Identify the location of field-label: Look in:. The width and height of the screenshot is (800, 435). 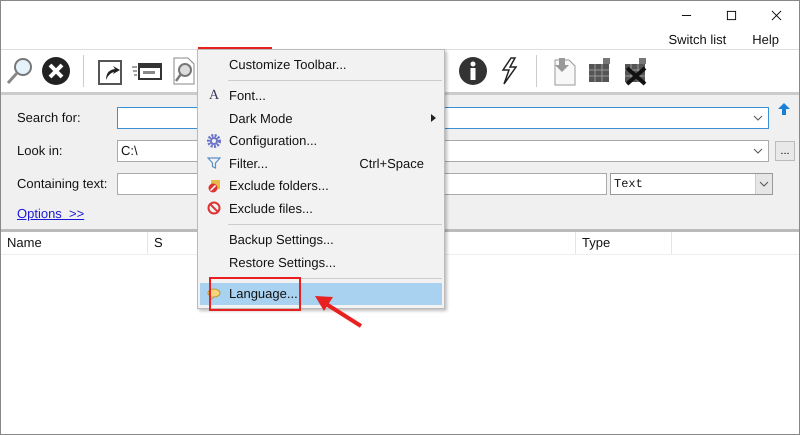
(40, 150).